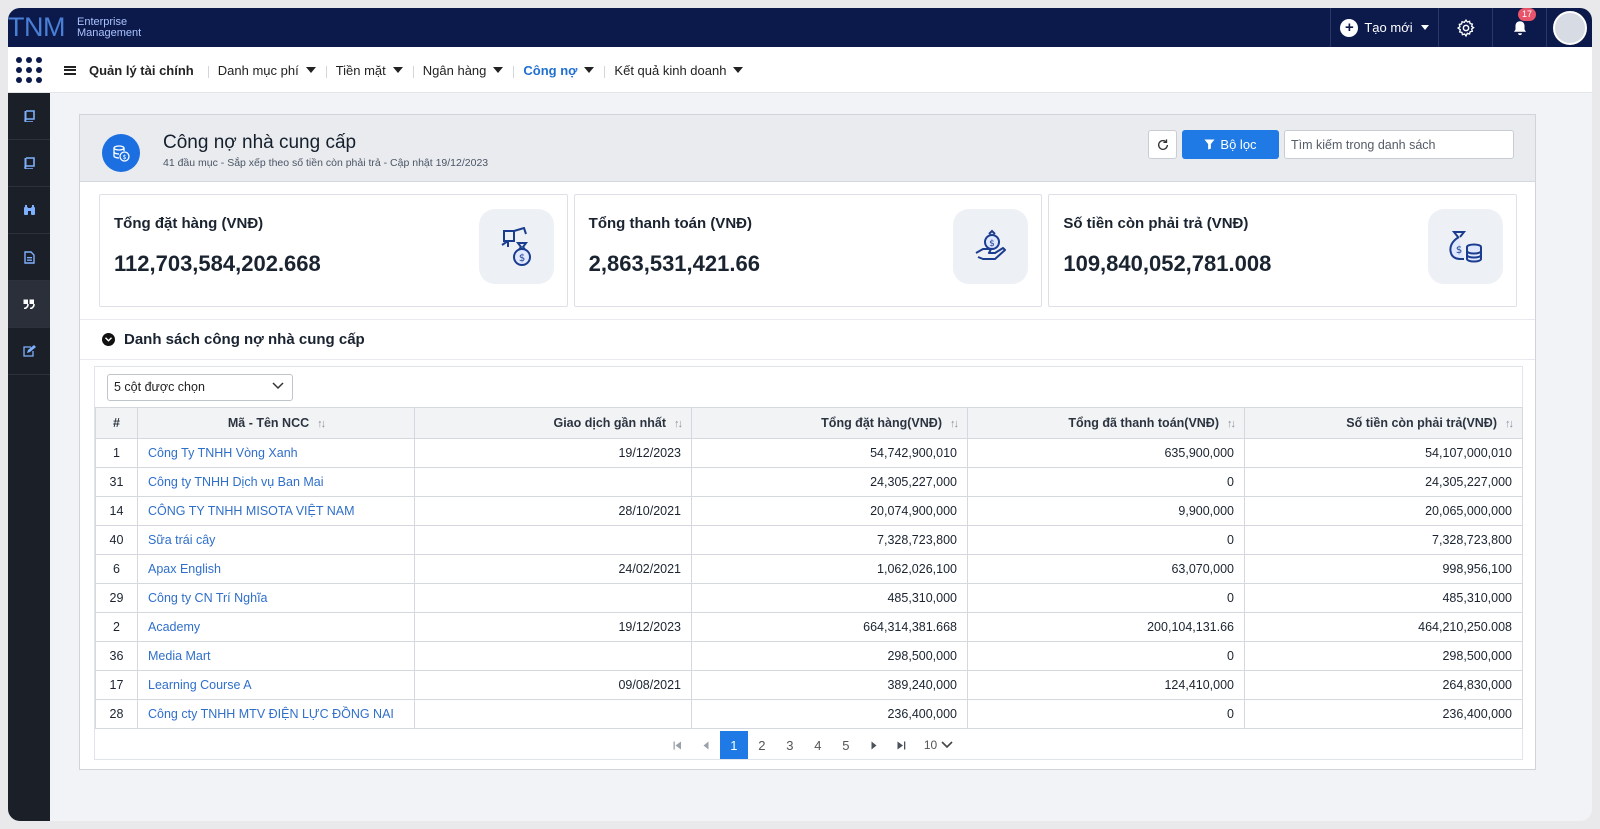 The image size is (1600, 829). What do you see at coordinates (807, 339) in the screenshot?
I see `list-section-header: Danh sách công nợ nhà cung cấp` at bounding box center [807, 339].